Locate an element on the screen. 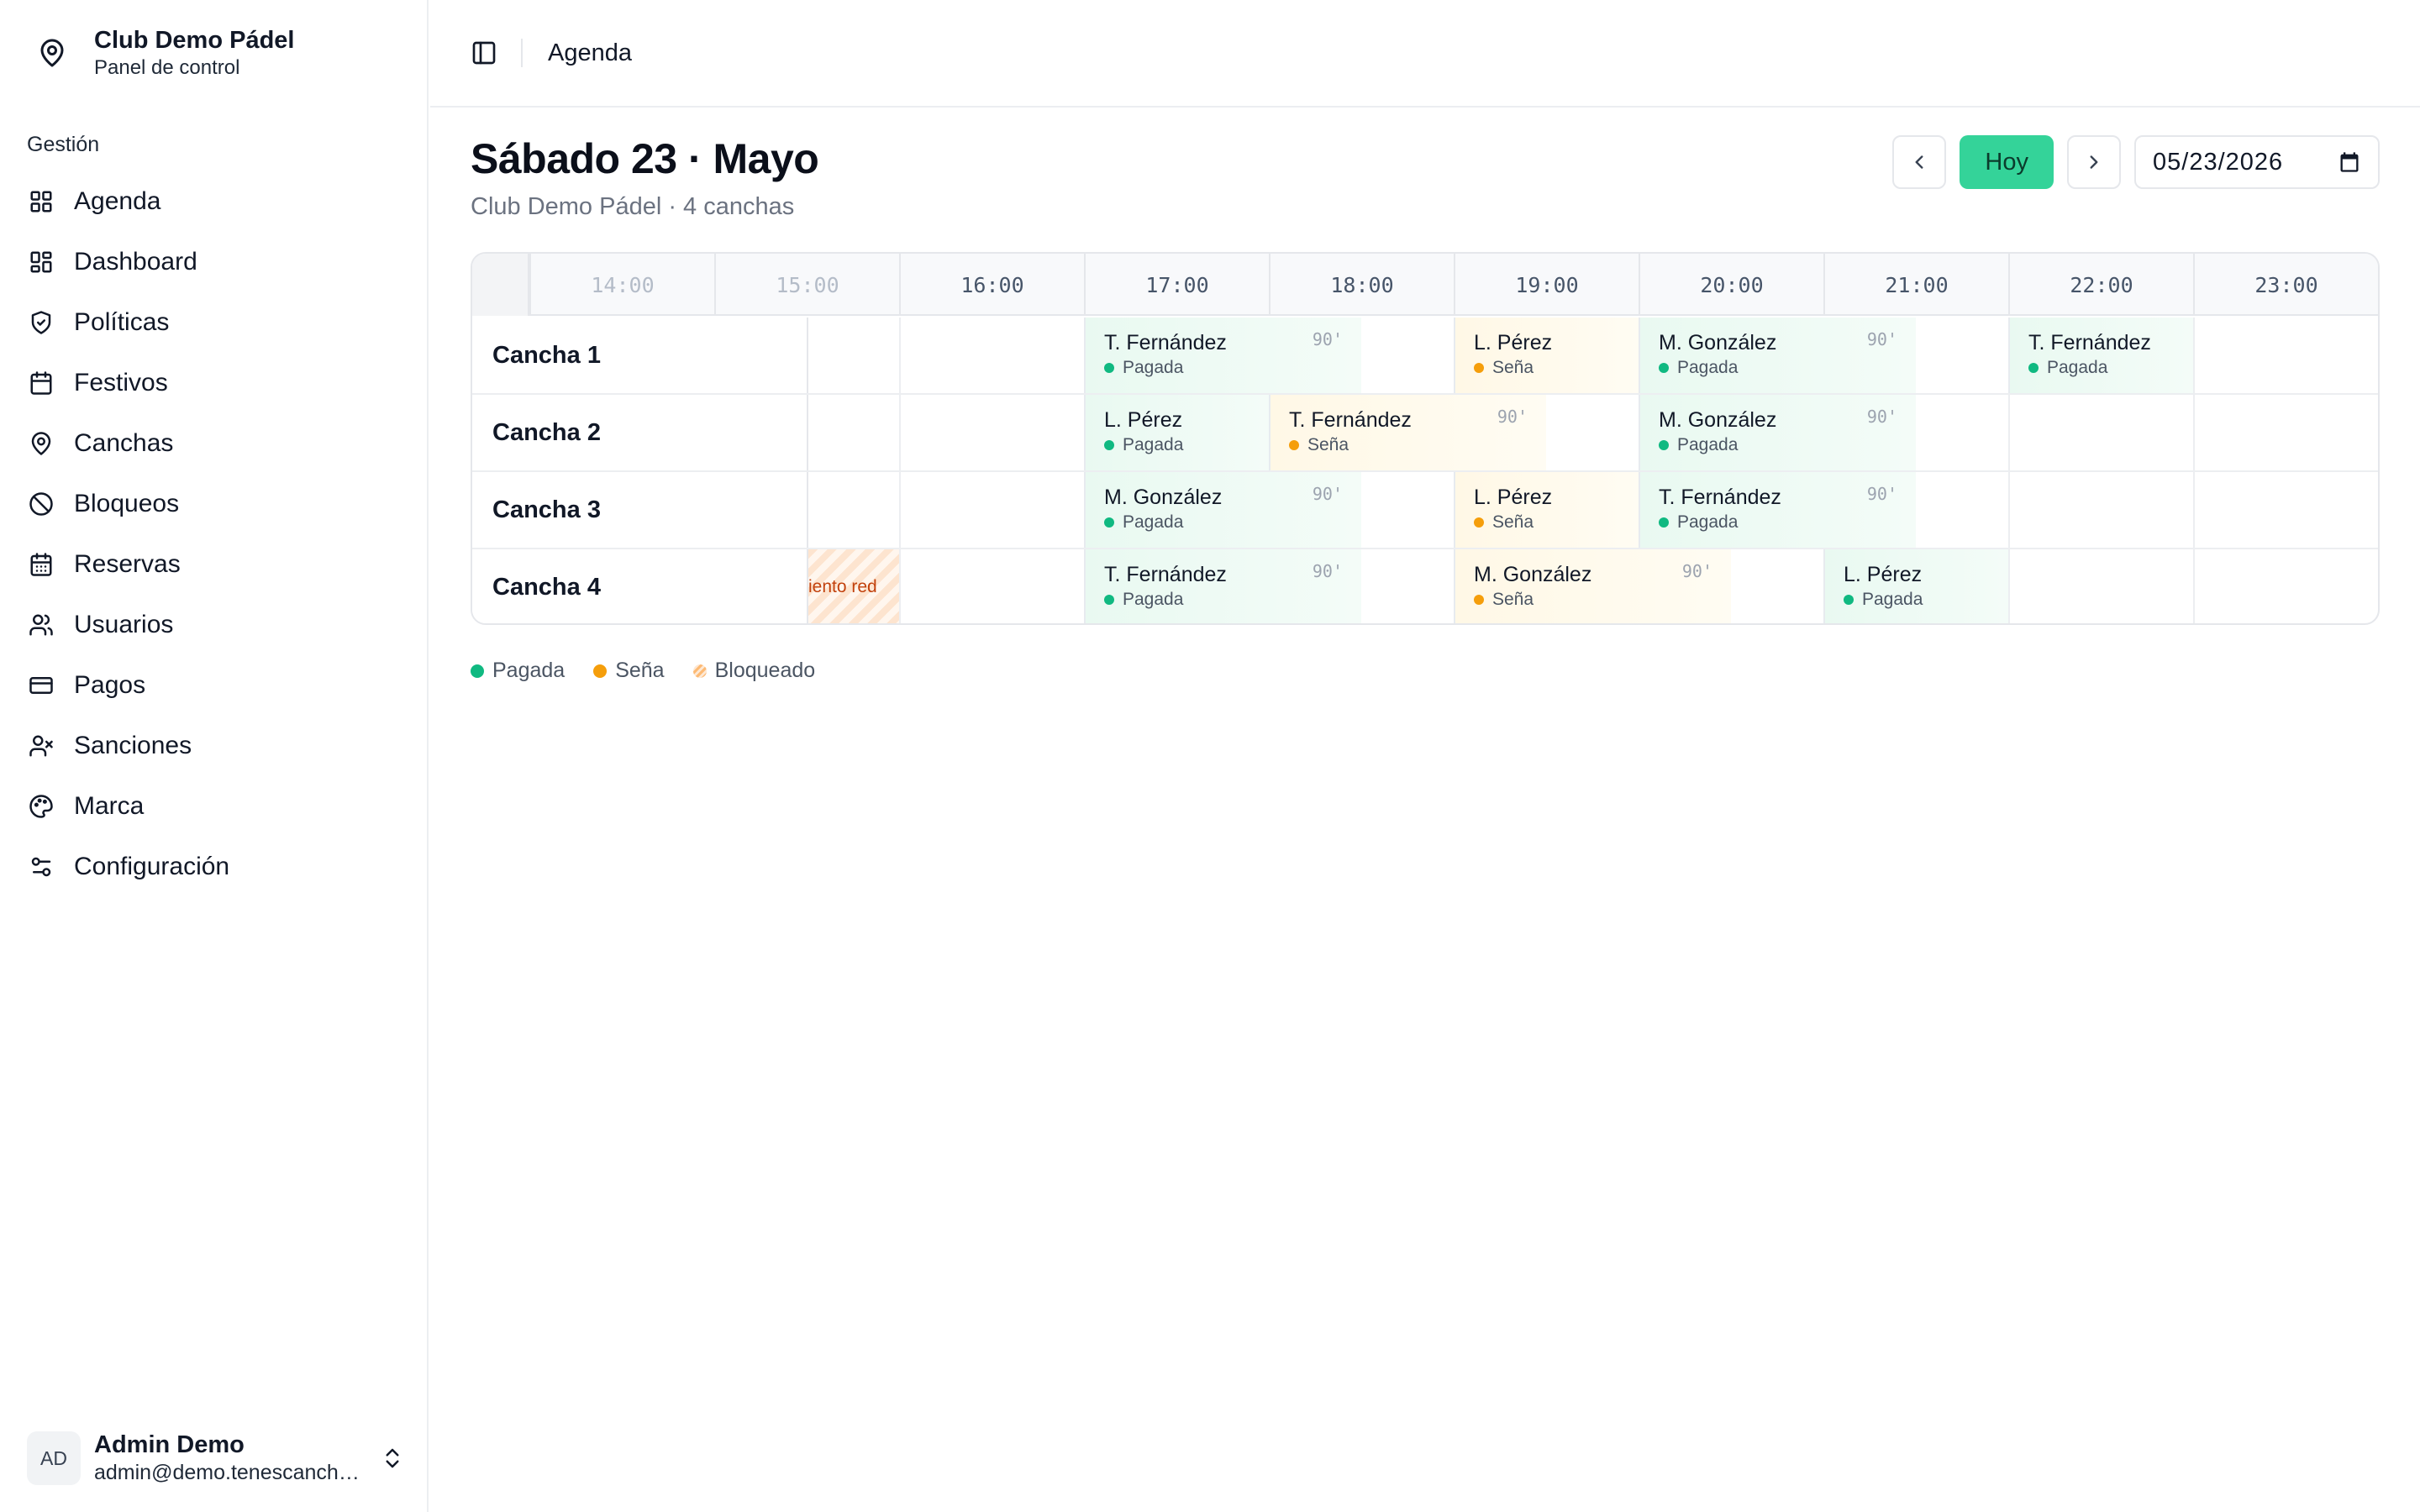 The width and height of the screenshot is (2420, 1512). legend-label: Pagada is located at coordinates (529, 670).